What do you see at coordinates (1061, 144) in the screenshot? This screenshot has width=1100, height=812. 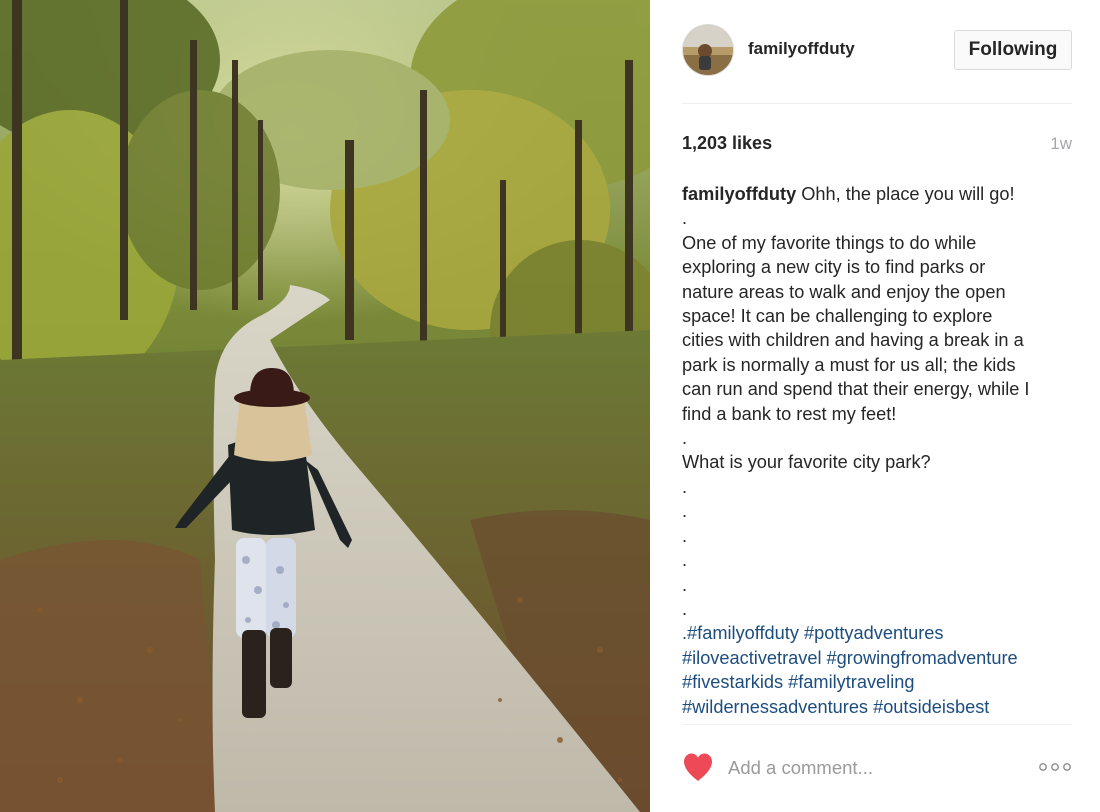 I see `post-time: 1w` at bounding box center [1061, 144].